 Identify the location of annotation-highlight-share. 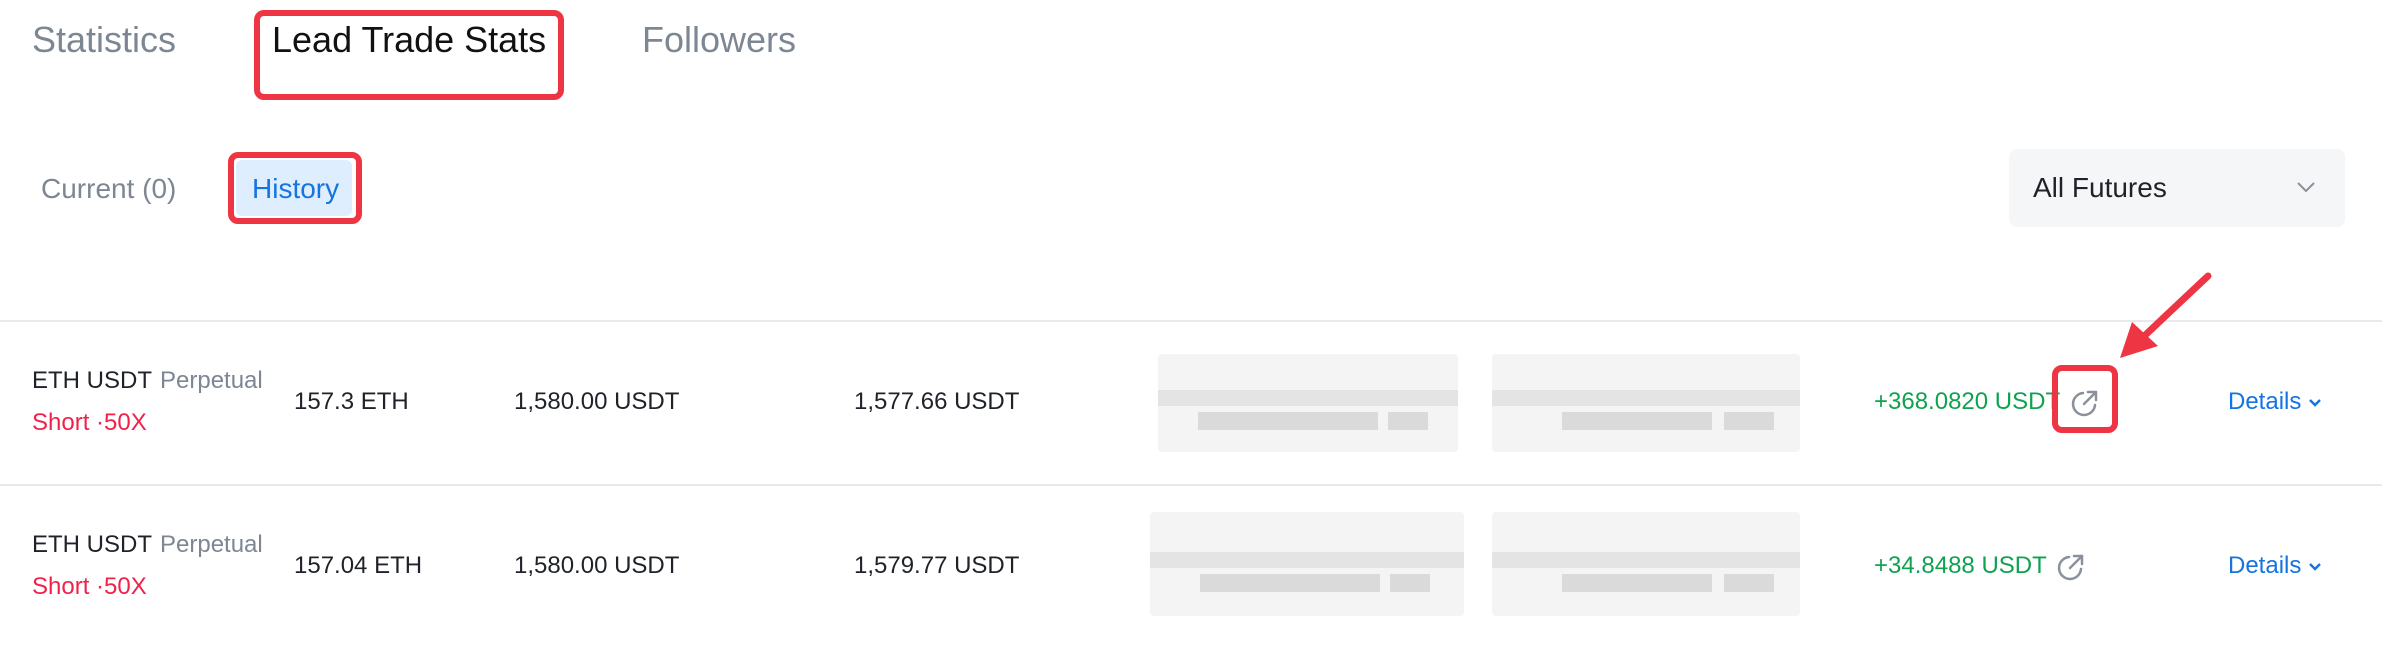
(2085, 399).